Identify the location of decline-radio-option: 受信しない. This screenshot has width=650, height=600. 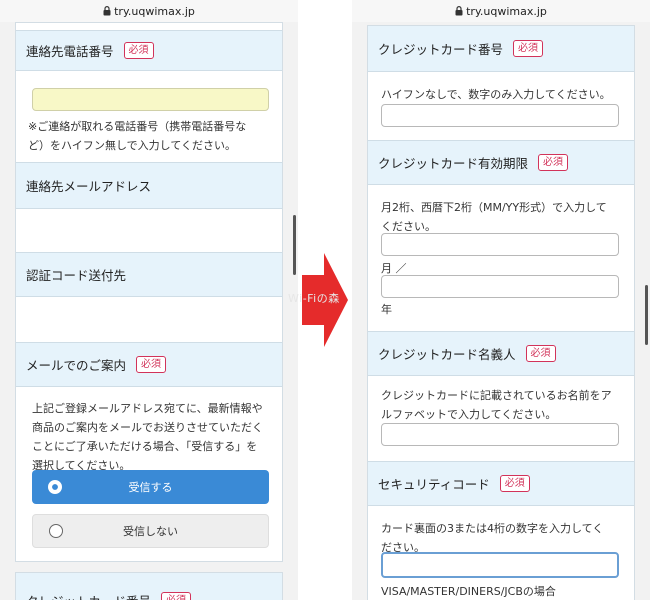
(150, 531).